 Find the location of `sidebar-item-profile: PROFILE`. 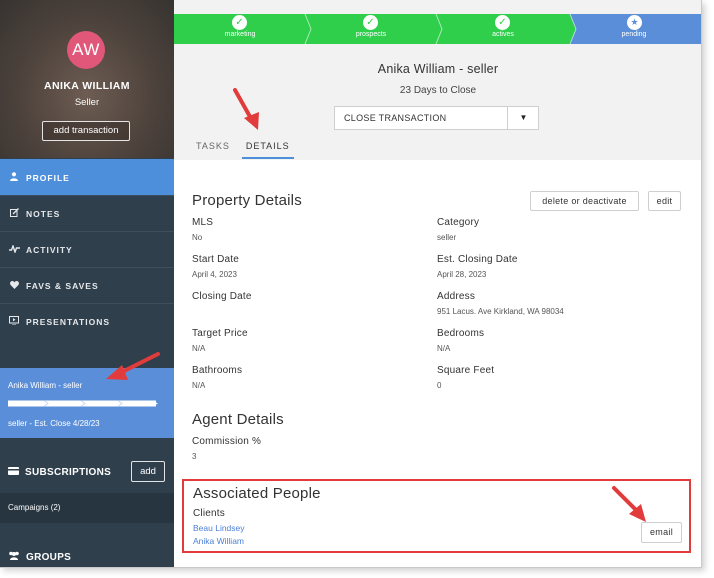

sidebar-item-profile: PROFILE is located at coordinates (87, 177).